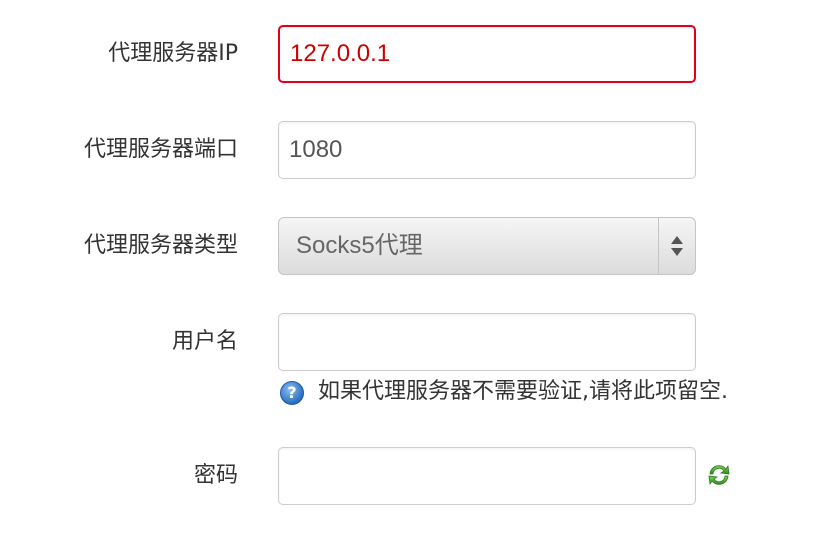 The image size is (826, 534). Describe the element at coordinates (487, 150) in the screenshot. I see `proxy-port-input` at that location.